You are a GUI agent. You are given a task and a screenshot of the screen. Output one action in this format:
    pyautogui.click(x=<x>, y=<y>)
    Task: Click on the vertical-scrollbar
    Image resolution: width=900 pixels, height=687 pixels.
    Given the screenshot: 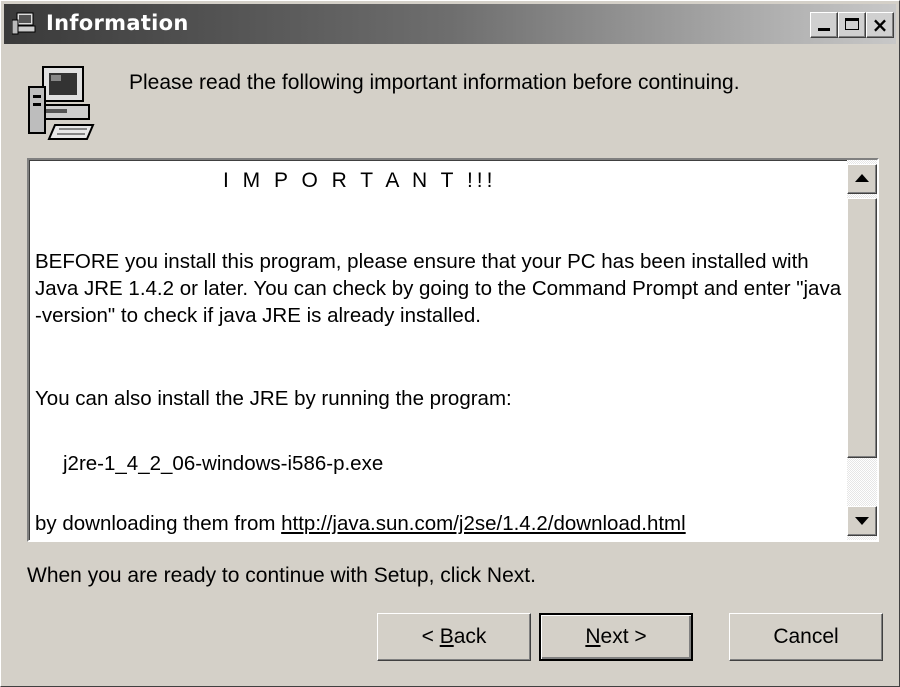 What is the action you would take?
    pyautogui.click(x=862, y=350)
    